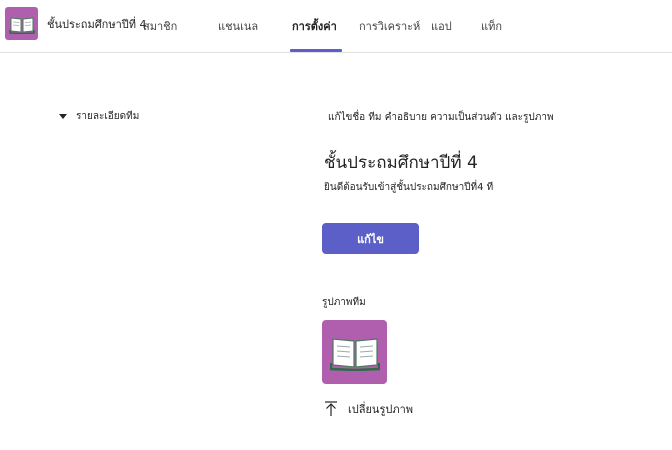 The height and width of the screenshot is (450, 672). I want to click on team-details-label: รายละเอียดทีม, so click(108, 116).